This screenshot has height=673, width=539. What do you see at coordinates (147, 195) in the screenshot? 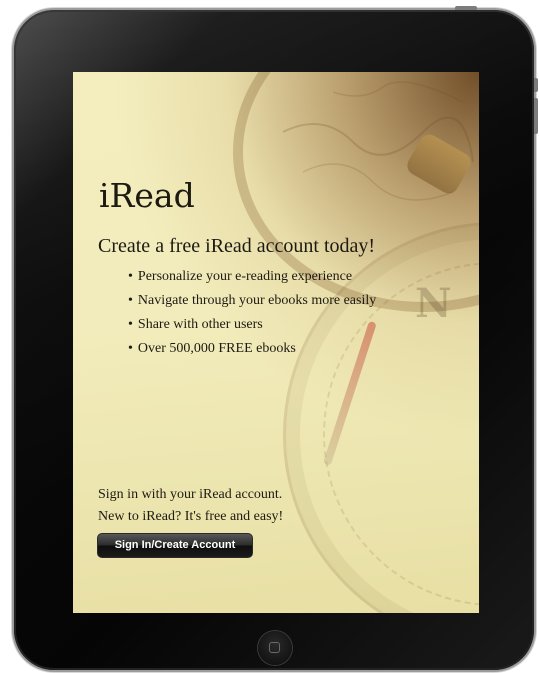
I see `app-title: iRead` at bounding box center [147, 195].